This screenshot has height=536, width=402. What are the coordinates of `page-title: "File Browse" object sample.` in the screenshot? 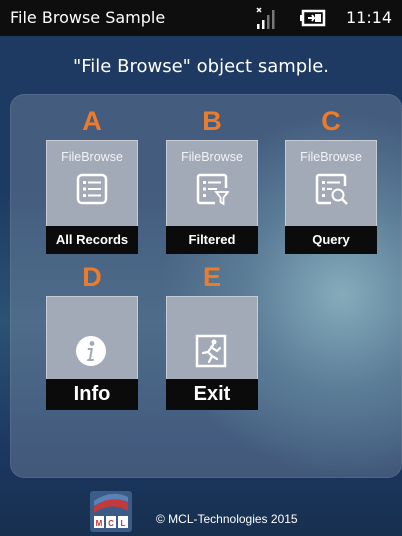 It's located at (201, 66).